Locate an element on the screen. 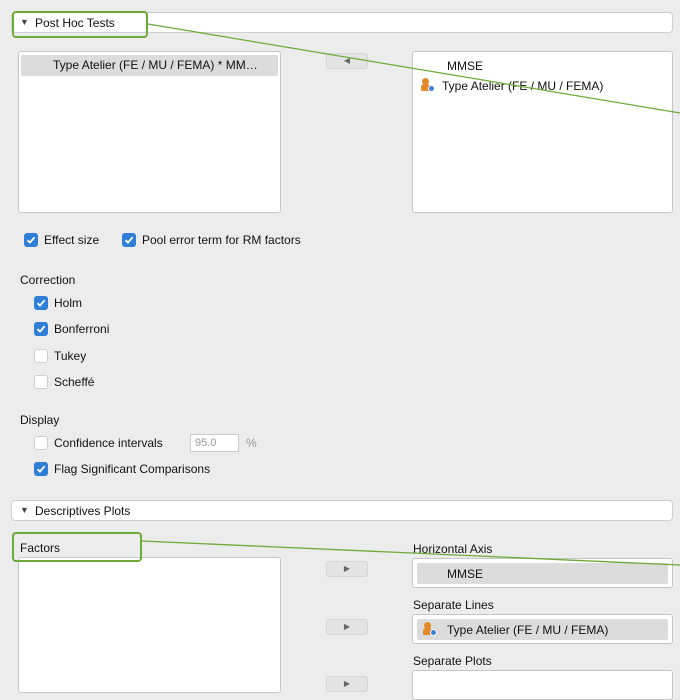 Image resolution: width=680 pixels, height=700 pixels. post-hoc-callout-line is located at coordinates (413, 68).